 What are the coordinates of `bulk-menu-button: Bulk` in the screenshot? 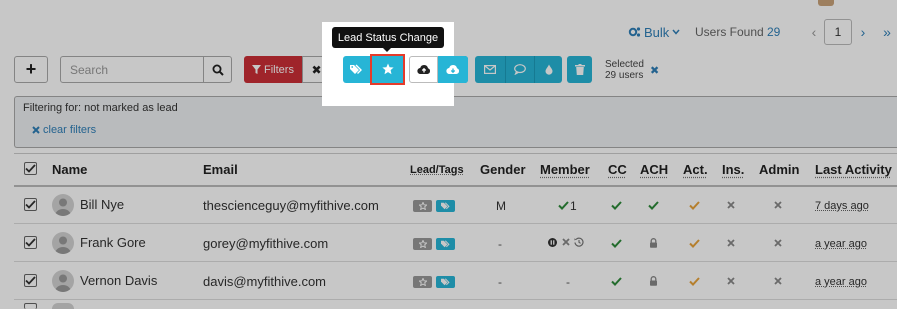 It's located at (654, 32).